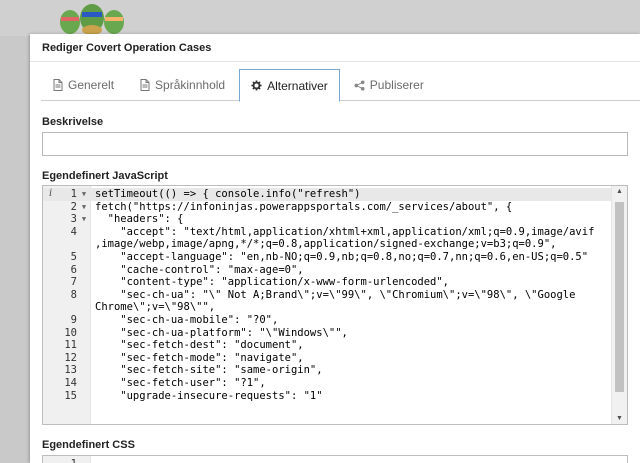 This screenshot has width=640, height=463. Describe the element at coordinates (70, 357) in the screenshot. I see `line-number: 12` at that location.